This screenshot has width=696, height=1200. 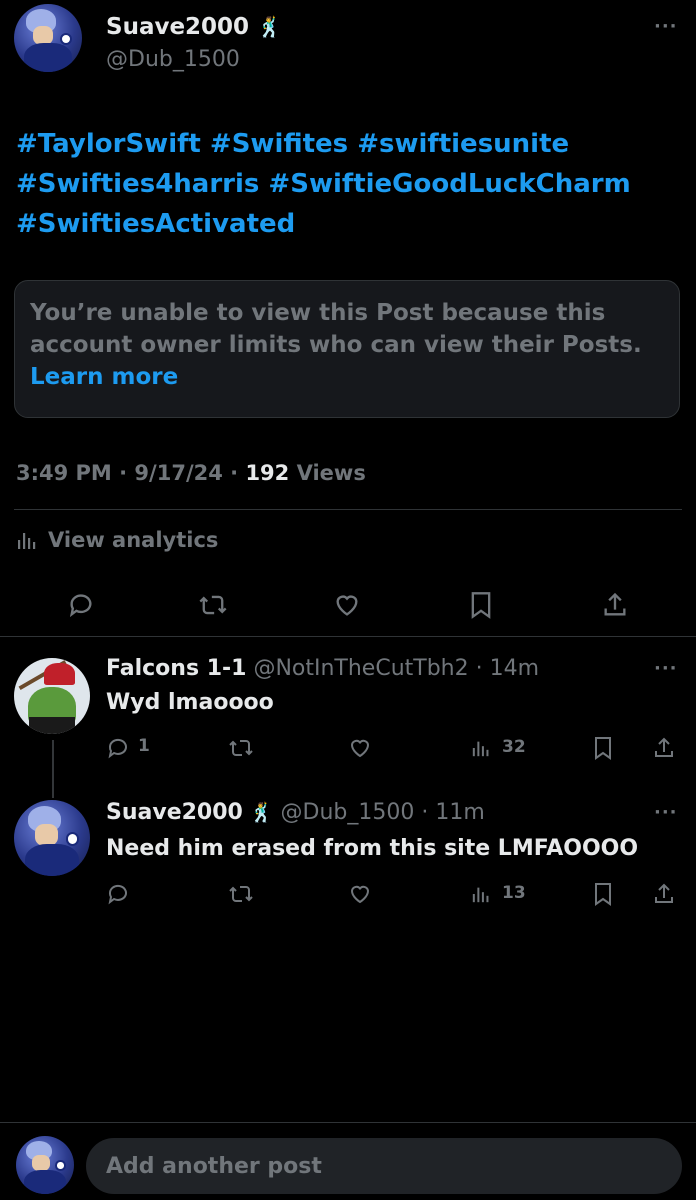 What do you see at coordinates (507, 668) in the screenshot?
I see `reply-time: · 14m` at bounding box center [507, 668].